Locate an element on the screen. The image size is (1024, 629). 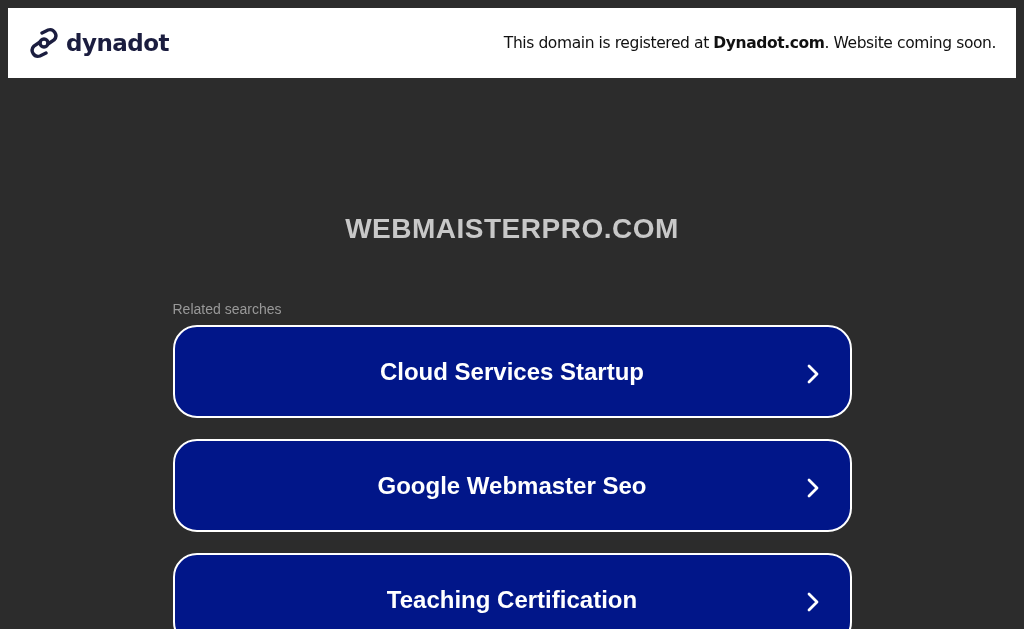
related-searches-label: Related searches is located at coordinates (227, 309).